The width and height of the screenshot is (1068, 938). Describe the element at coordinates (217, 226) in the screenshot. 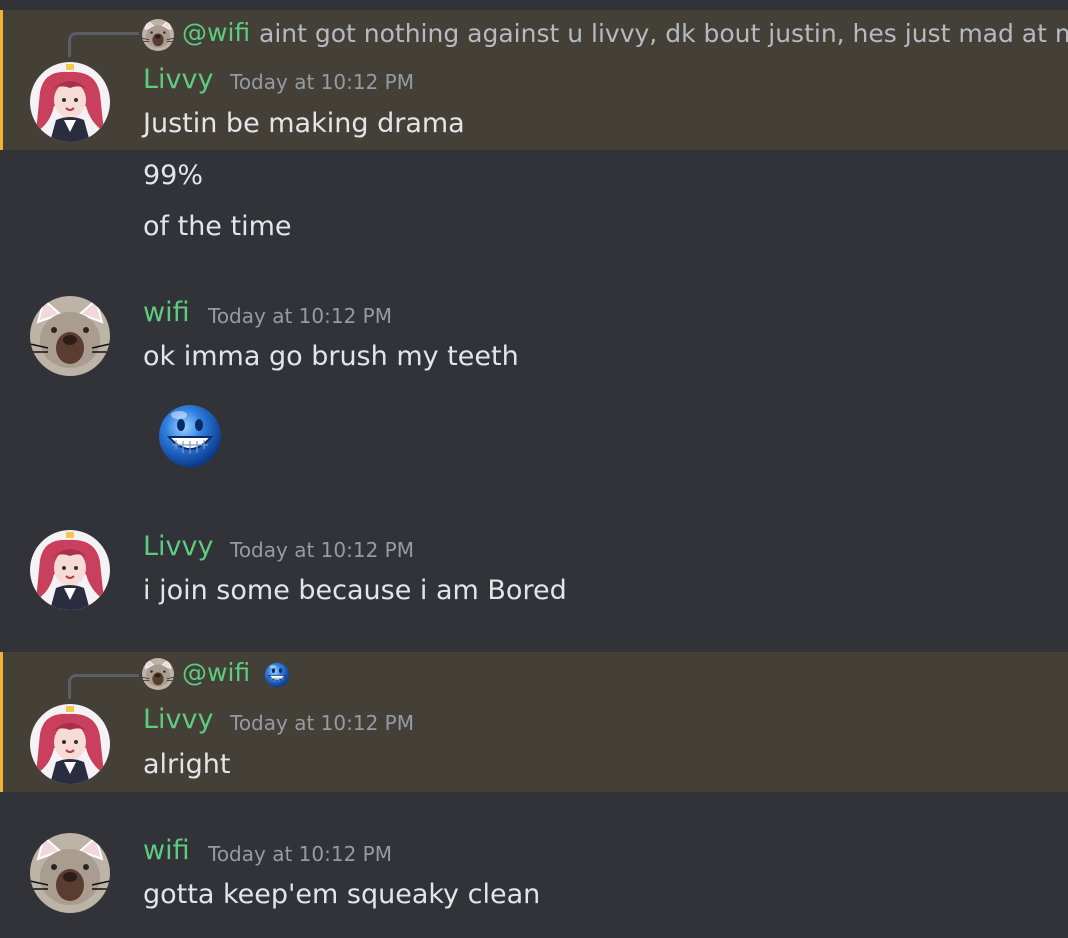

I see `message-text: of the time` at that location.